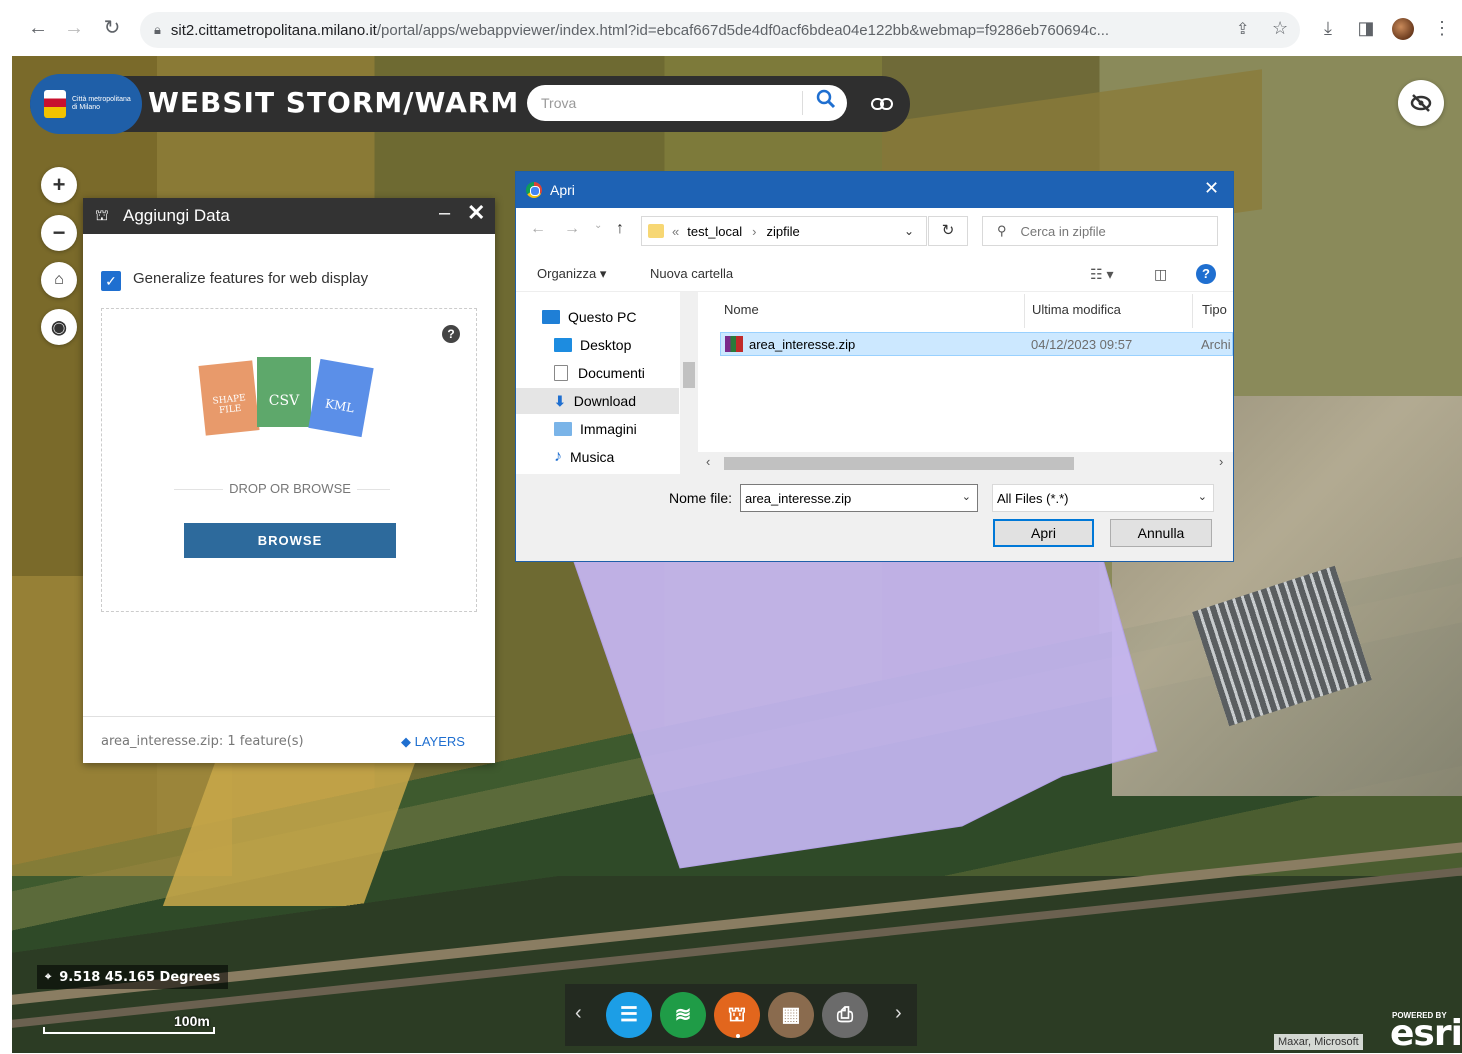 The width and height of the screenshot is (1462, 1054). Describe the element at coordinates (691, 273) in the screenshot. I see `new-folder-button: Nuova cartella` at that location.